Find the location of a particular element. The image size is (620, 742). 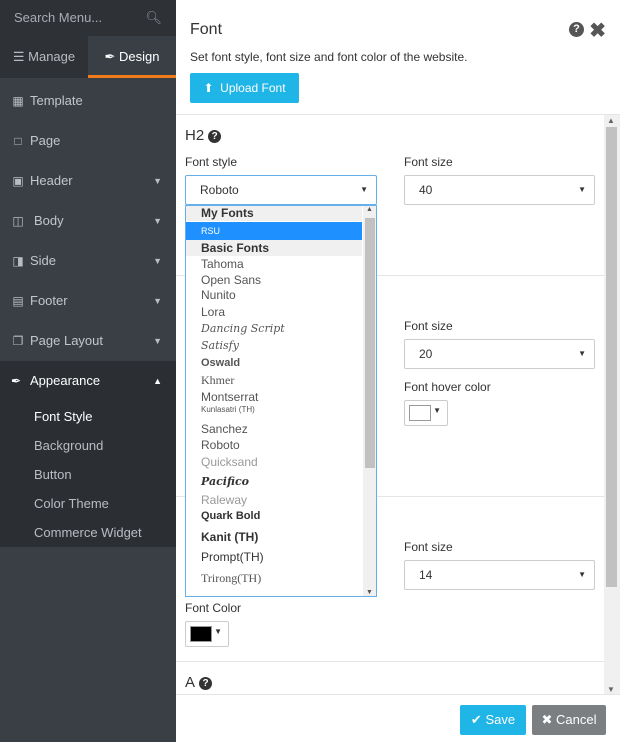

dropdown-option: Open Sans is located at coordinates (274, 280).